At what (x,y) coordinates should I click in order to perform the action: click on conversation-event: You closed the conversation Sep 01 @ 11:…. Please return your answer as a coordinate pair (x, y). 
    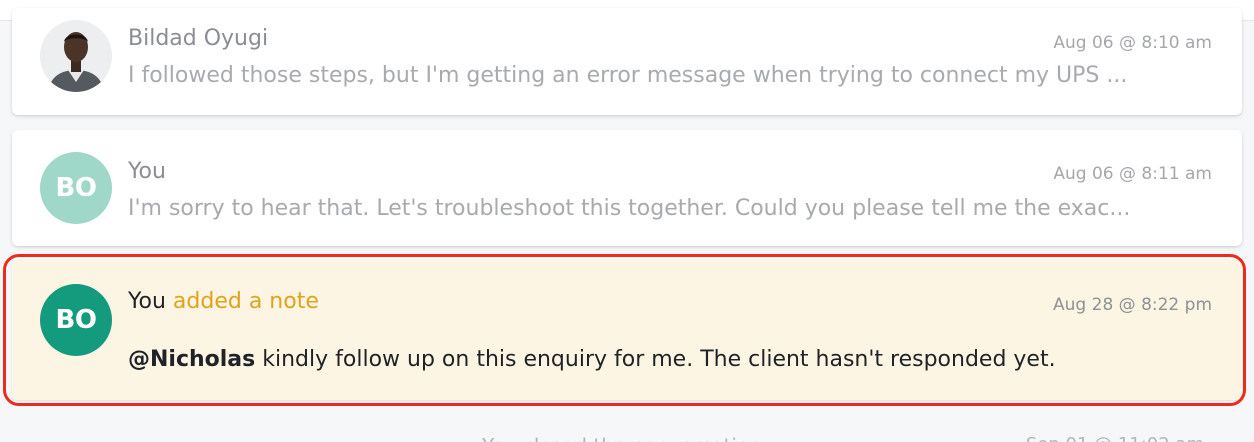
    Looking at the image, I should click on (627, 435).